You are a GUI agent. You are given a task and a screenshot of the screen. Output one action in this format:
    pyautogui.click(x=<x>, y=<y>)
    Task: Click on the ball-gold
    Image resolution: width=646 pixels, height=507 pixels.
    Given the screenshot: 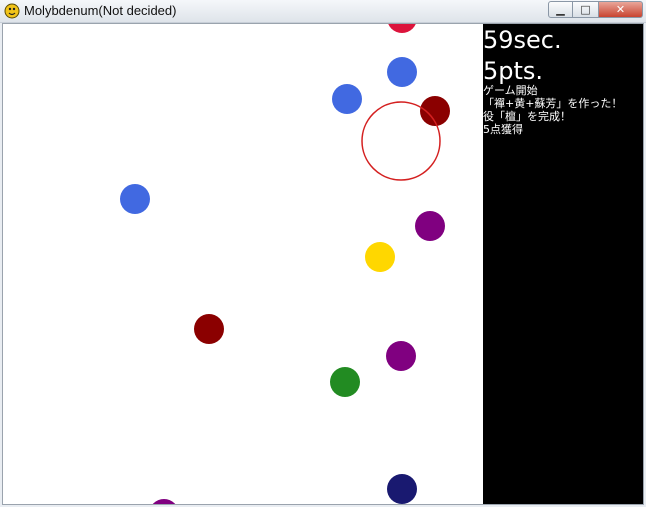 What is the action you would take?
    pyautogui.click(x=380, y=257)
    